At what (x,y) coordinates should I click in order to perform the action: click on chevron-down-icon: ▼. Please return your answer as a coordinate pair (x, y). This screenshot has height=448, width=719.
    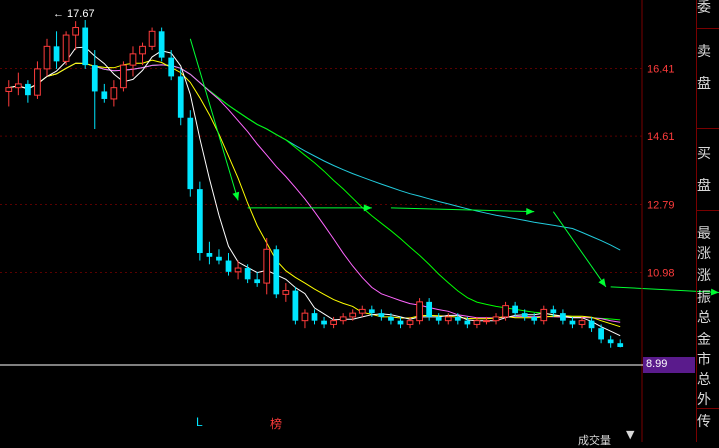
    Looking at the image, I should click on (630, 434).